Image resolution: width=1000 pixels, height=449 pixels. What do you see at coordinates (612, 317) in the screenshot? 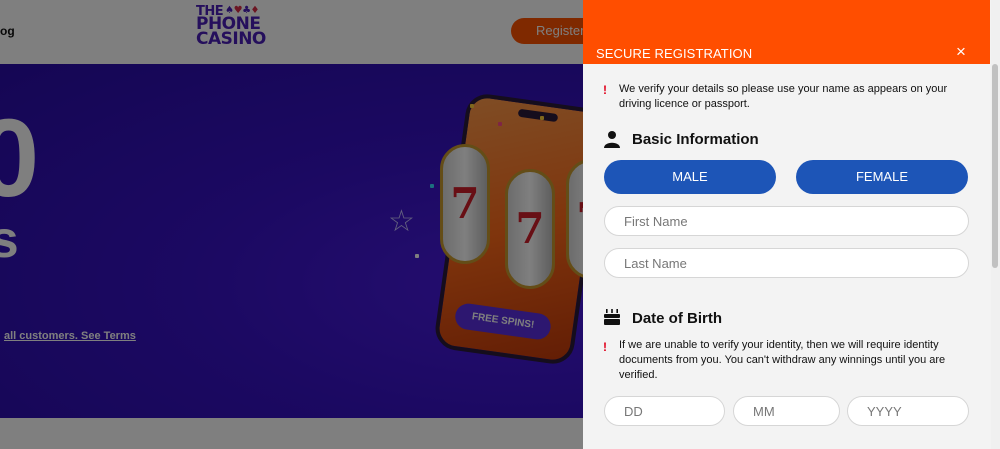
I see `birthday-cake-icon` at bounding box center [612, 317].